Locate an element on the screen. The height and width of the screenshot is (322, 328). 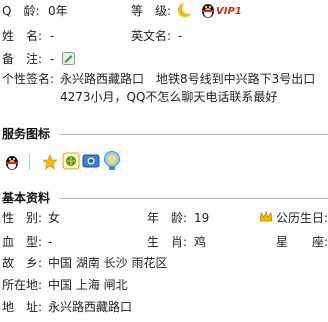
qq-age-label: Q 龄: is located at coordinates (21, 11).